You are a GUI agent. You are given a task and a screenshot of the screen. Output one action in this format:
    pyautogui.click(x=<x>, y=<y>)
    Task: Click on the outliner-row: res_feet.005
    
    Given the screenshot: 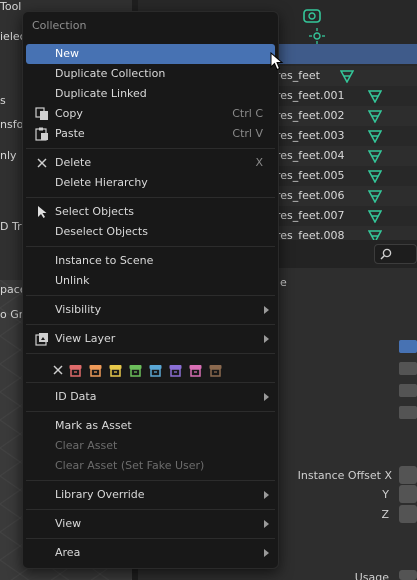 What is the action you would take?
    pyautogui.click(x=344, y=176)
    